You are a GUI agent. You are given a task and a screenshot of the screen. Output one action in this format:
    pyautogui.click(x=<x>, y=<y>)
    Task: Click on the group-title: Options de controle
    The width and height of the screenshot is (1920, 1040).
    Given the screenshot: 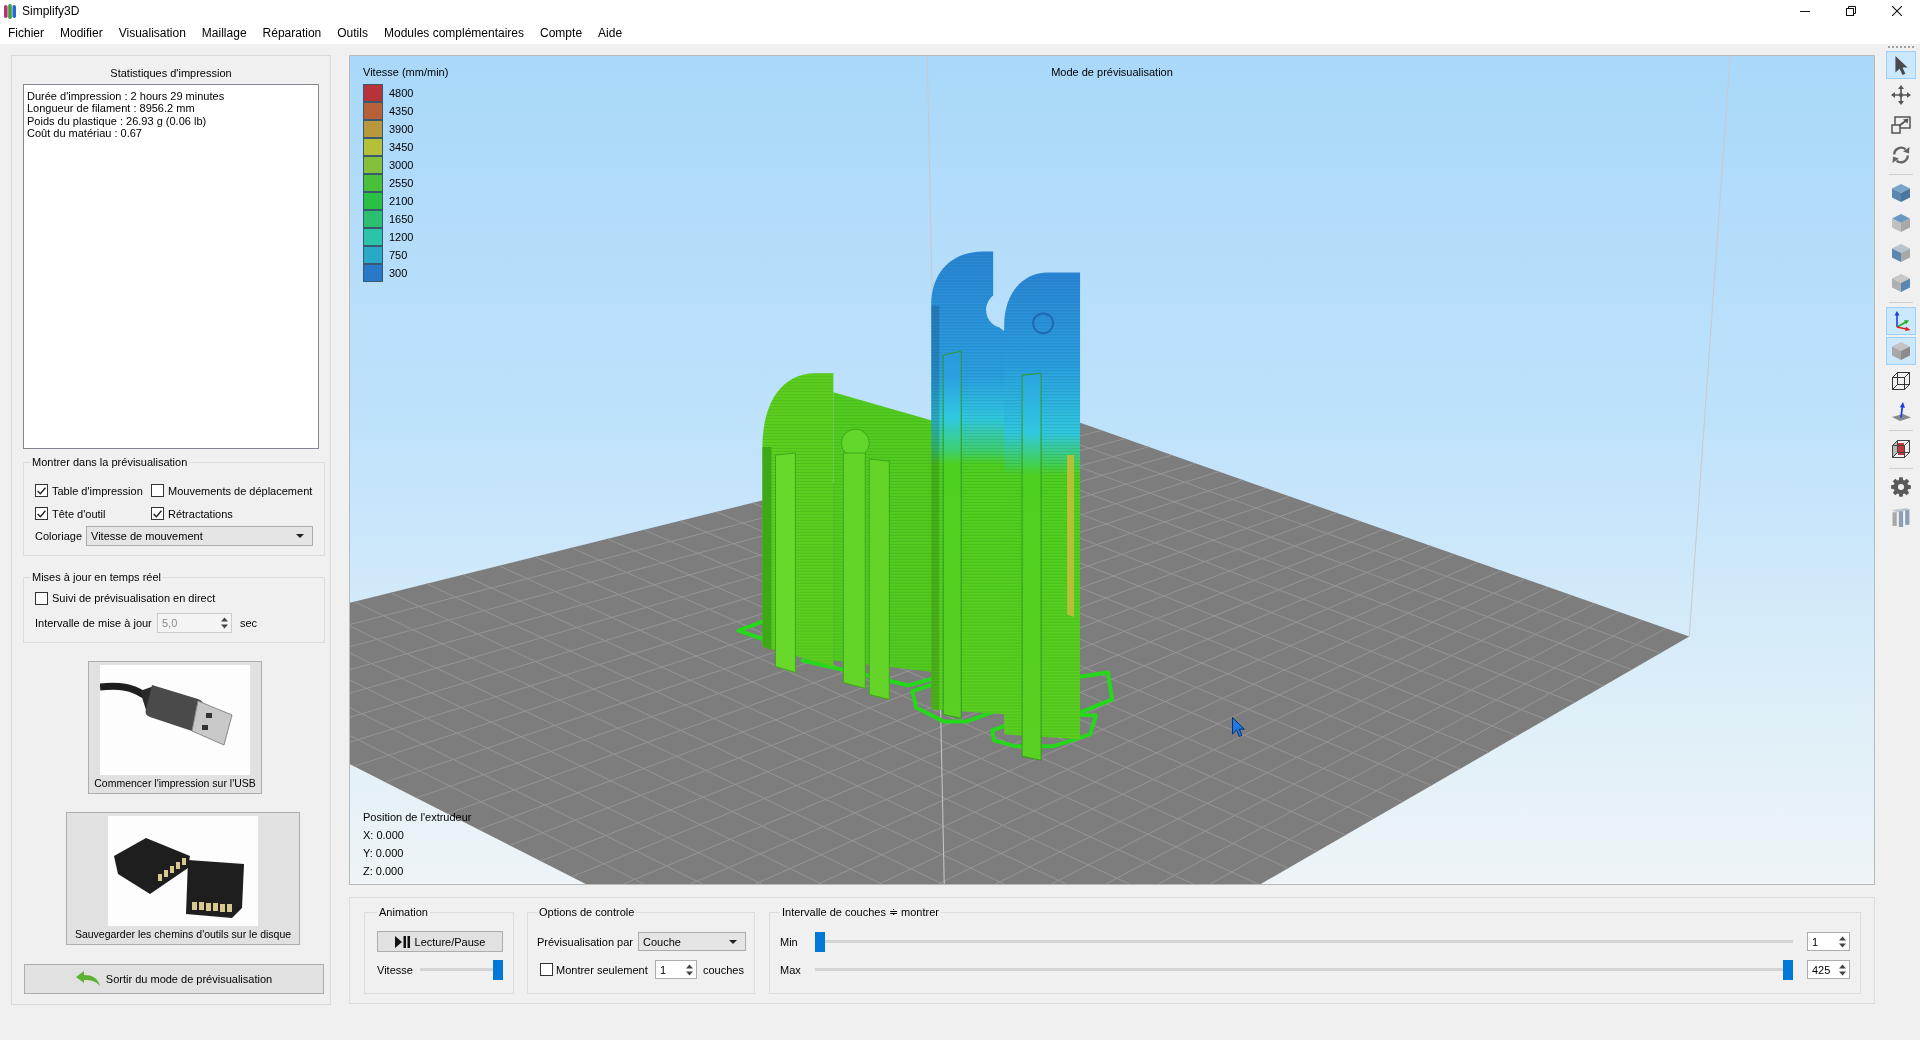 What is the action you would take?
    pyautogui.click(x=587, y=912)
    